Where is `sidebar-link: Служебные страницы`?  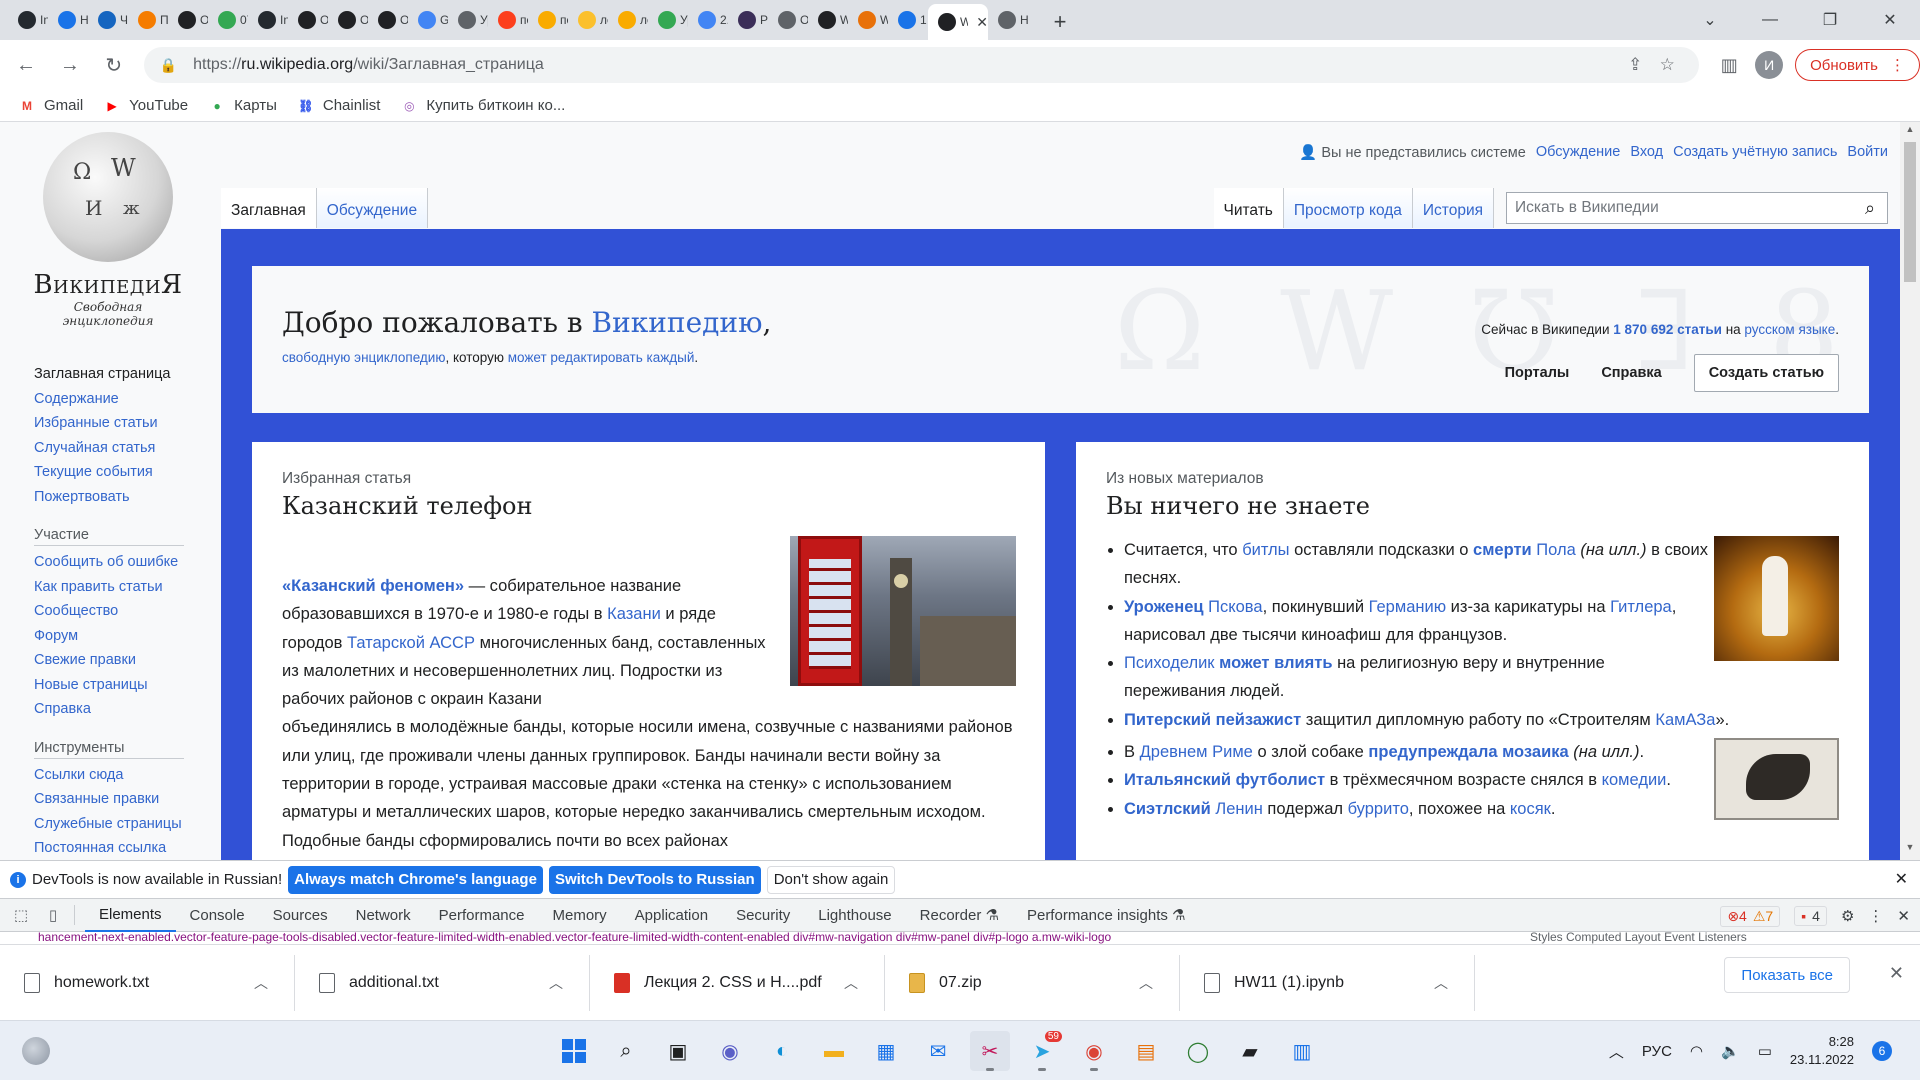
sidebar-link: Служебные страницы is located at coordinates (114, 824).